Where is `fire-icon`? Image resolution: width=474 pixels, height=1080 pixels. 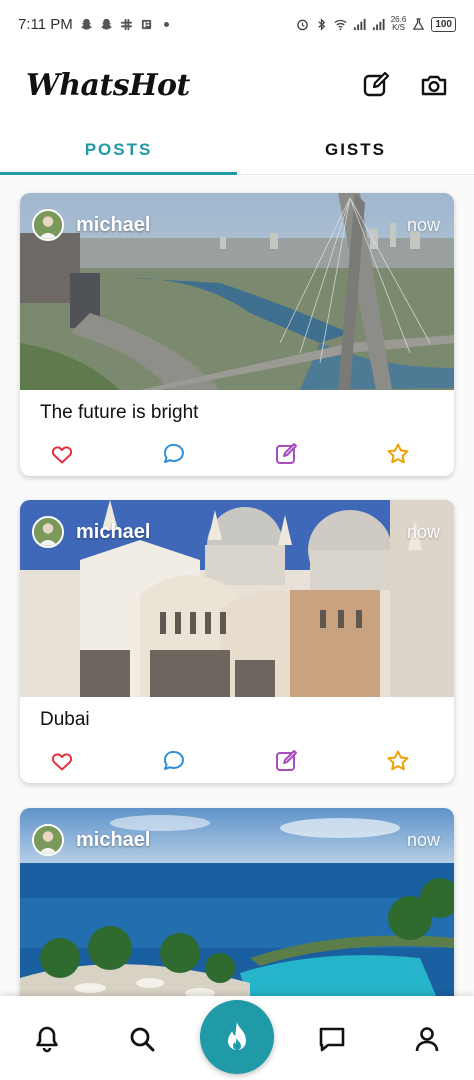 fire-icon is located at coordinates (237, 1036).